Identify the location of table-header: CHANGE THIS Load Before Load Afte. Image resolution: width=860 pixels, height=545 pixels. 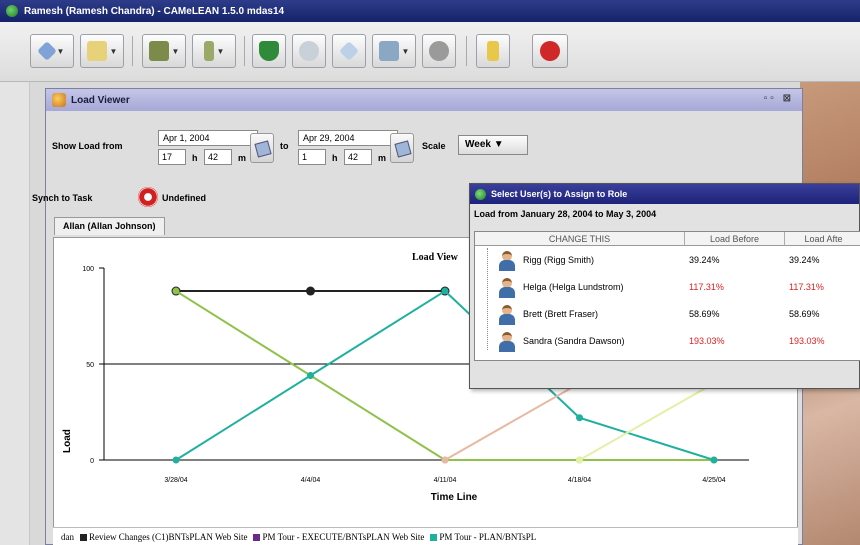
(667, 239).